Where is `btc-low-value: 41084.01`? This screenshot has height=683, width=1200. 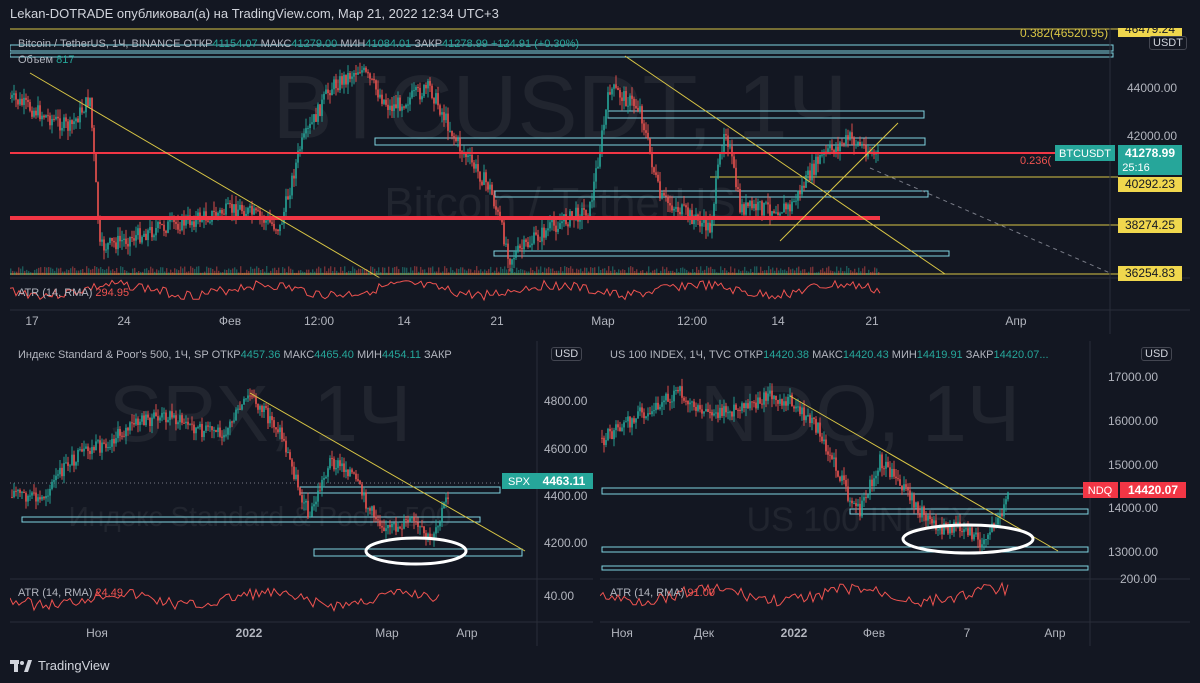 btc-low-value: 41084.01 is located at coordinates (388, 44).